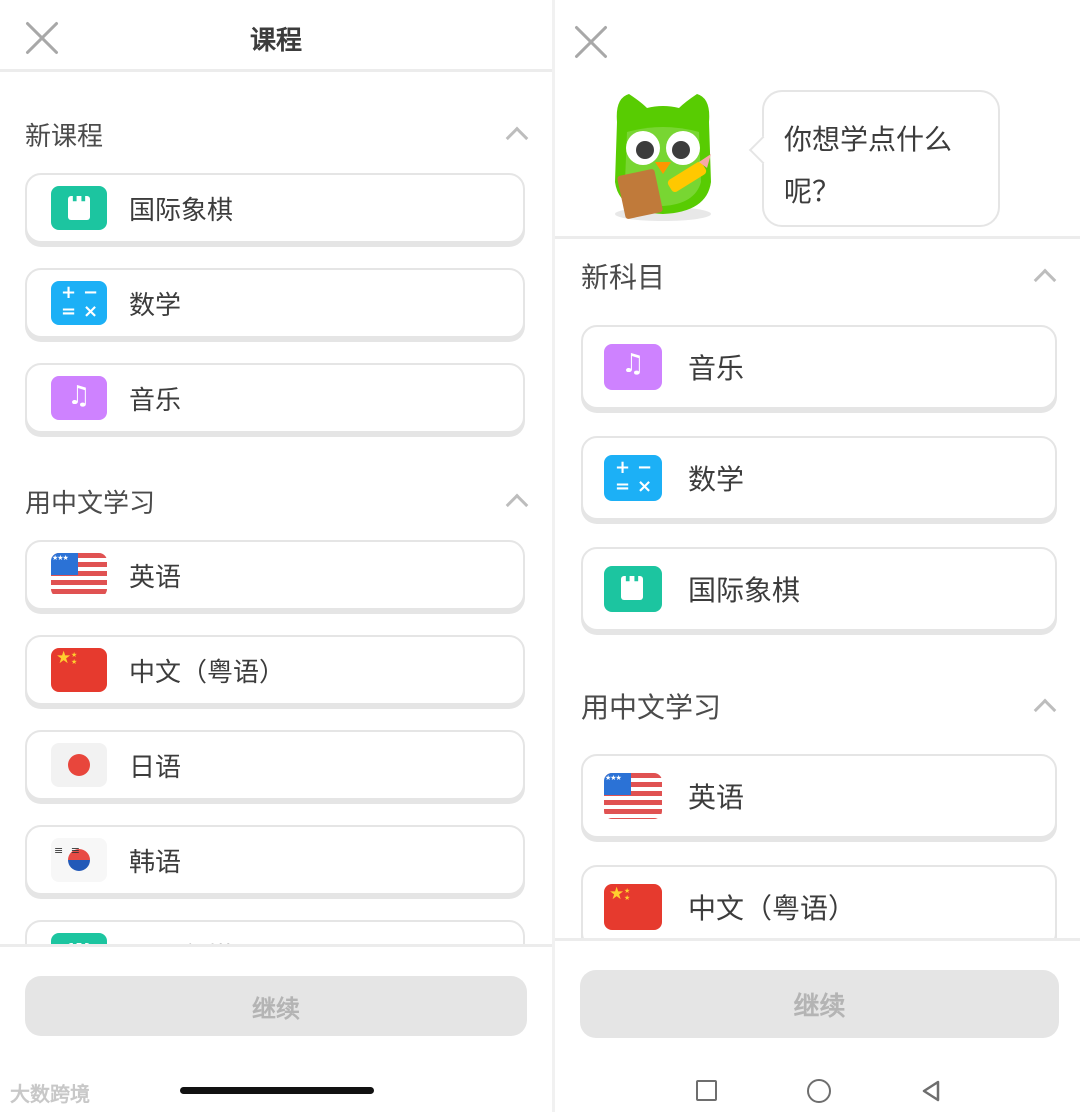 Image resolution: width=1080 pixels, height=1112 pixels. What do you see at coordinates (155, 767) in the screenshot?
I see `course-label: 日语` at bounding box center [155, 767].